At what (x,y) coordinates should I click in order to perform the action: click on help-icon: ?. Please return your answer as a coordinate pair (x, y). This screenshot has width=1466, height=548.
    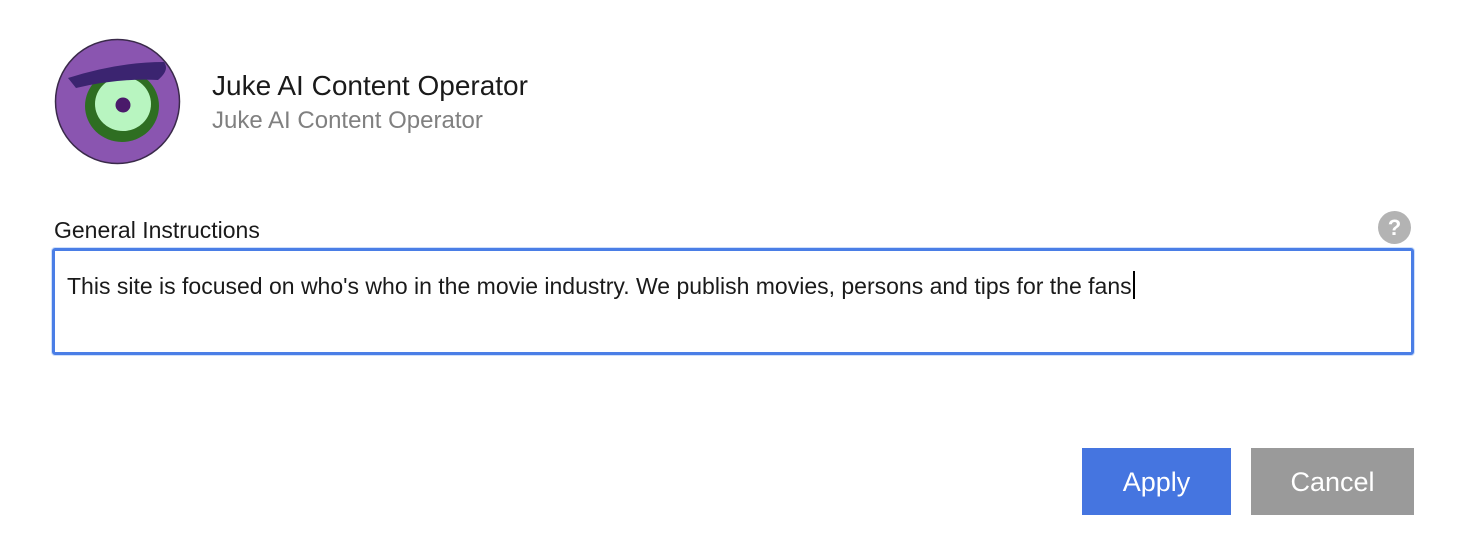
    Looking at the image, I should click on (1394, 227).